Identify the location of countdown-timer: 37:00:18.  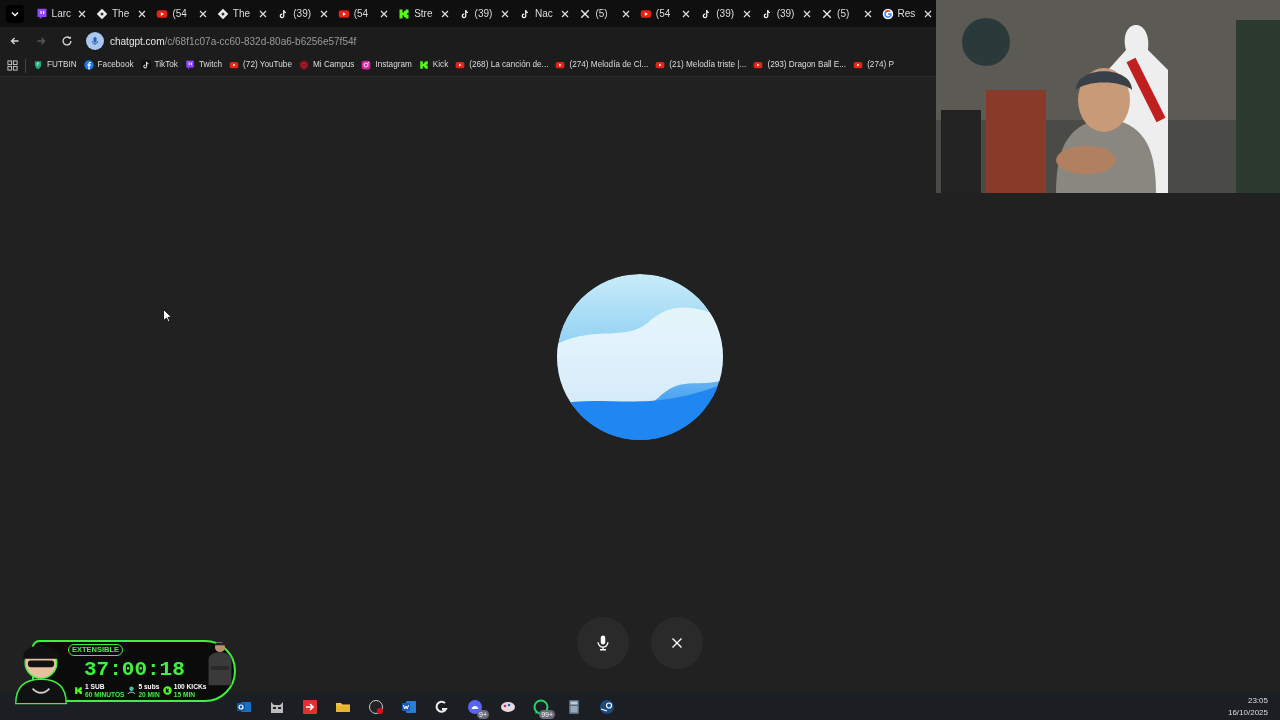
(134, 670).